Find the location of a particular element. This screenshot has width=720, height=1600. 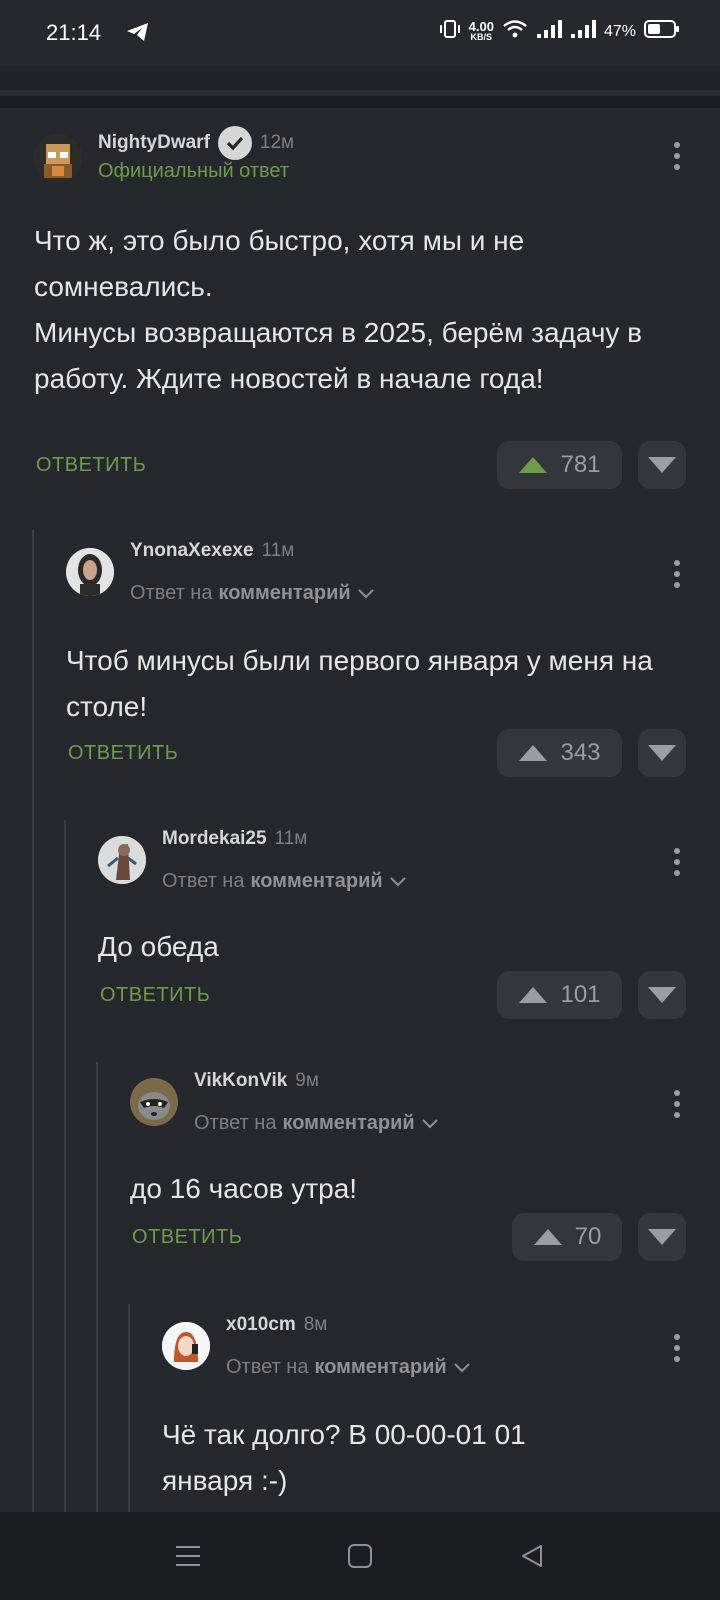

upvote-button: 70 is located at coordinates (567, 1237).